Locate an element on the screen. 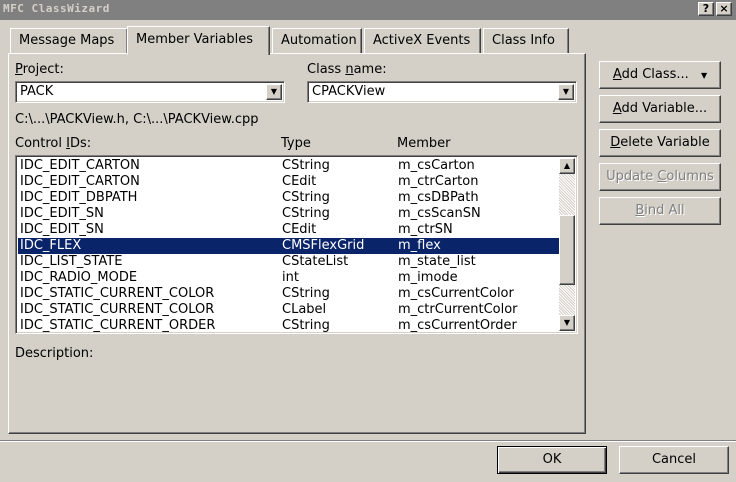  tab-message-maps: Message Maps is located at coordinates (69, 40).